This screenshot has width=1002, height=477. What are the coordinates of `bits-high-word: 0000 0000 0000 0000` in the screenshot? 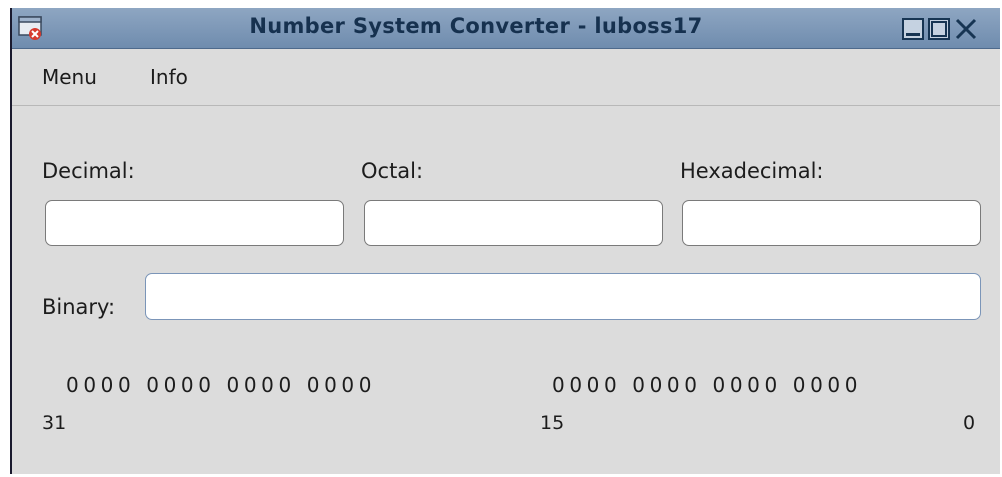 It's located at (221, 385).